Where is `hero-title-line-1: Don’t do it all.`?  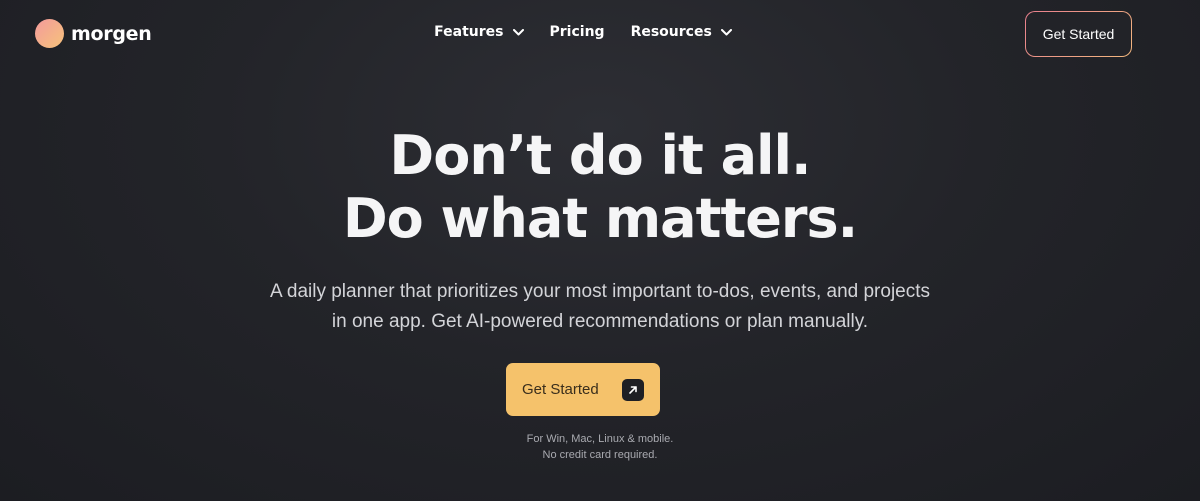 hero-title-line-1: Don’t do it all. is located at coordinates (600, 155).